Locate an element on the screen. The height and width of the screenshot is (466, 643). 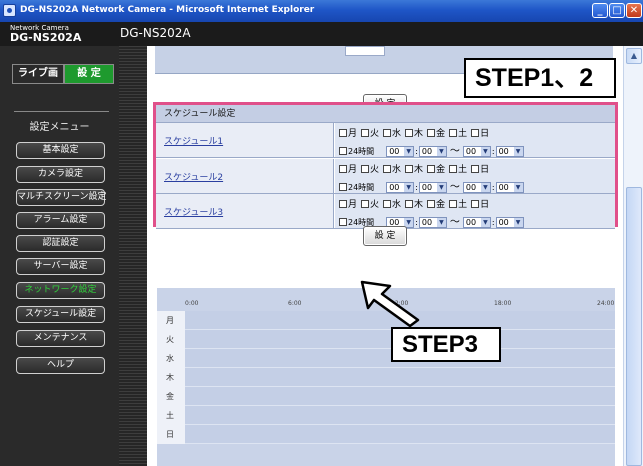
sidebar-item-4: アラーム設定 is located at coordinates (60, 220).